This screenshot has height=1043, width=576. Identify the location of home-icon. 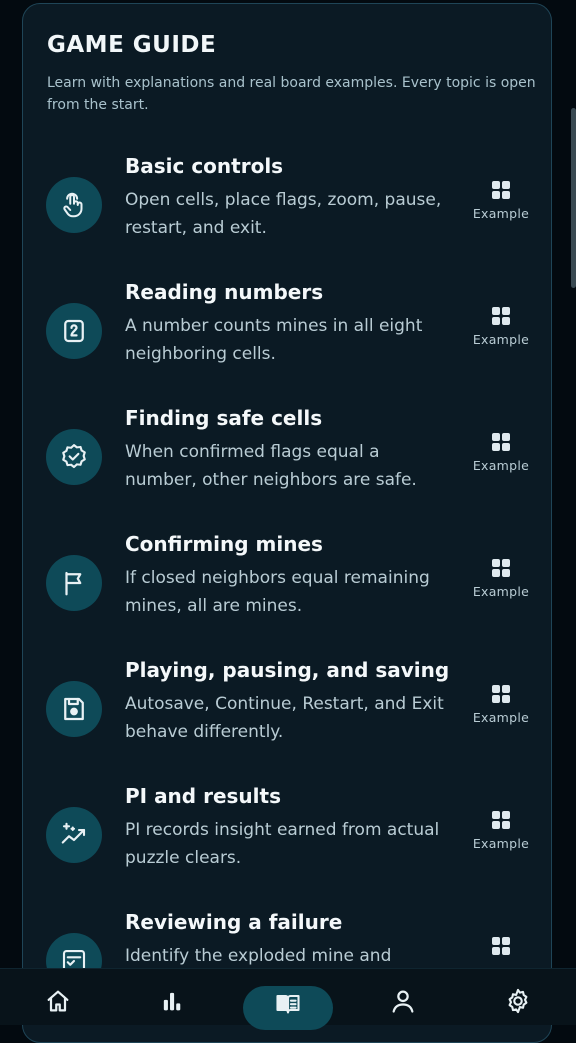
(58, 1001).